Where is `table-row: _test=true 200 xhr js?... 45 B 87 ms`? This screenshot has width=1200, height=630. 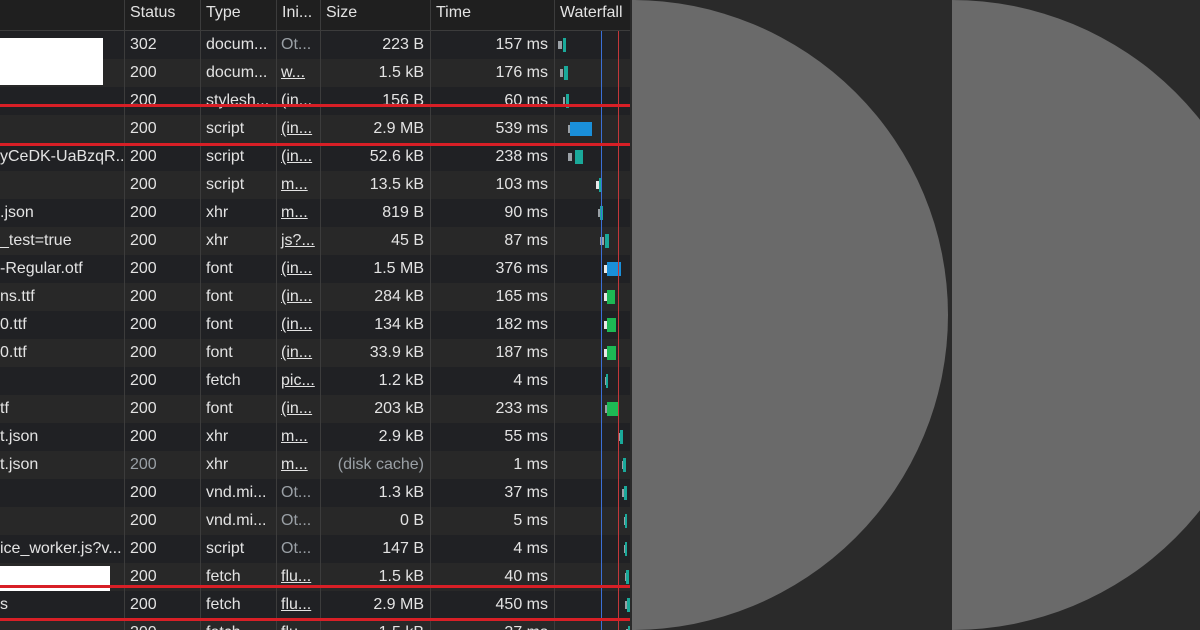 table-row: _test=true 200 xhr js?... 45 B 87 ms is located at coordinates (315, 241).